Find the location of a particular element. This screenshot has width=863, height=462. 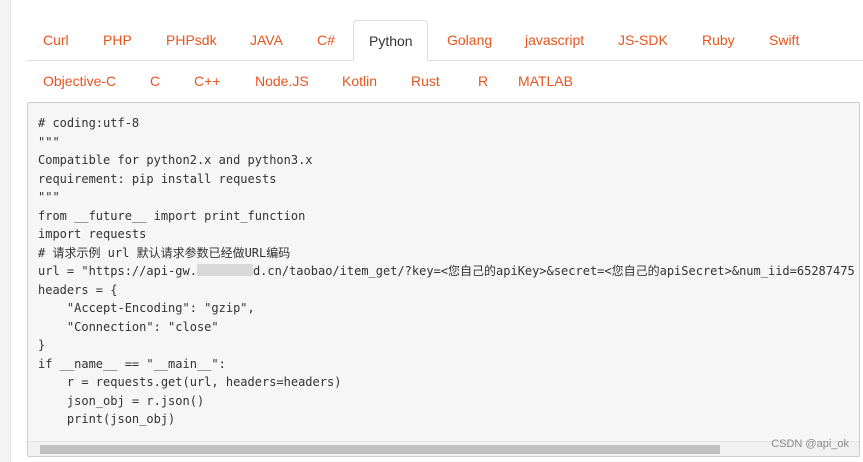

code-line: import requests is located at coordinates (92, 234).